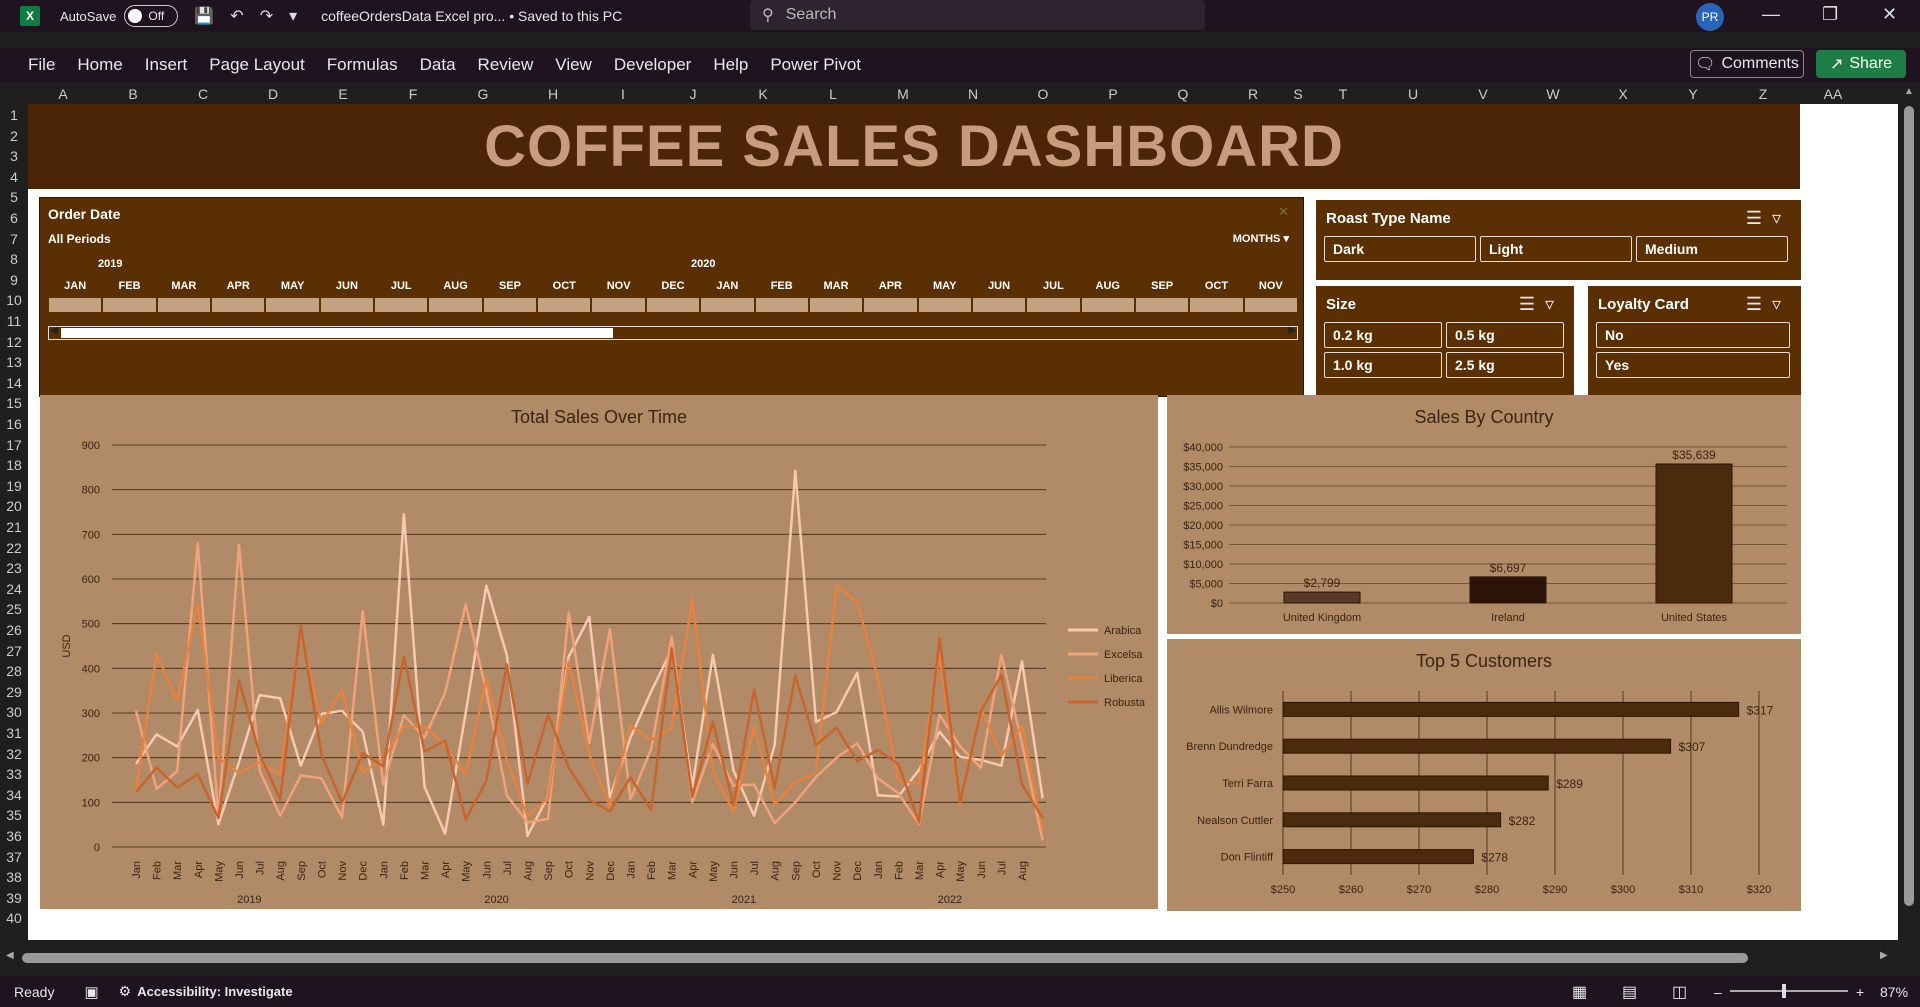 This screenshot has height=1007, width=1920. Describe the element at coordinates (10, 955) in the screenshot. I see `scroll-left-icon: ◀` at that location.